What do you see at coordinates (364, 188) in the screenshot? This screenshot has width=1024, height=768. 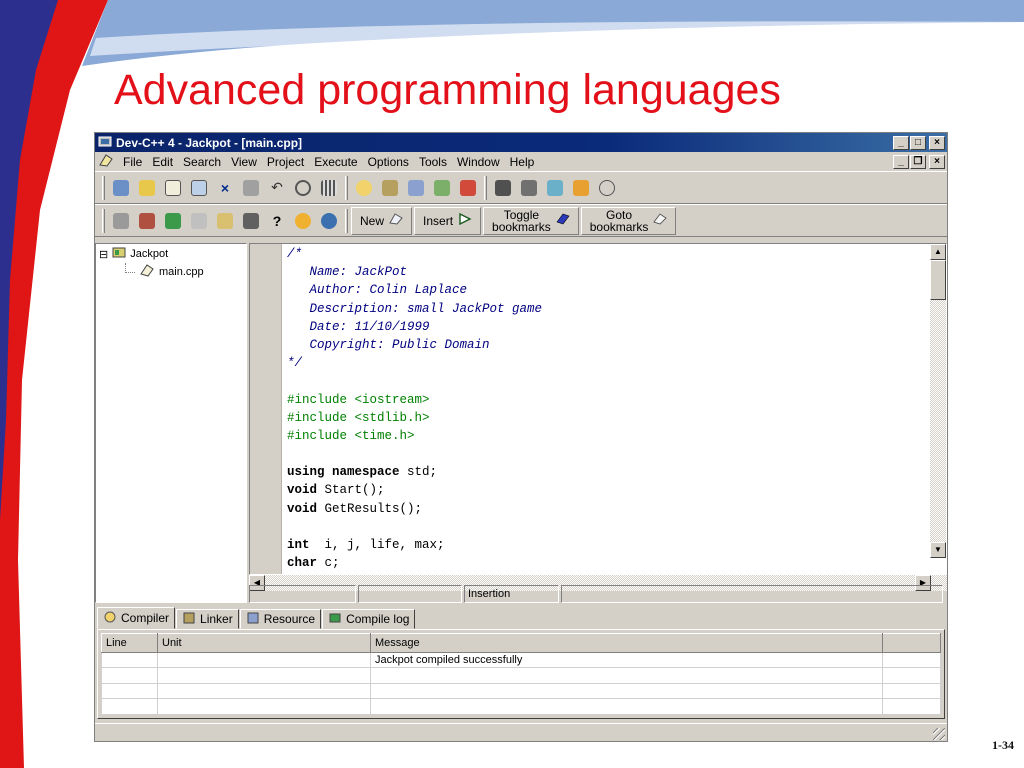 I see `compile-icon` at bounding box center [364, 188].